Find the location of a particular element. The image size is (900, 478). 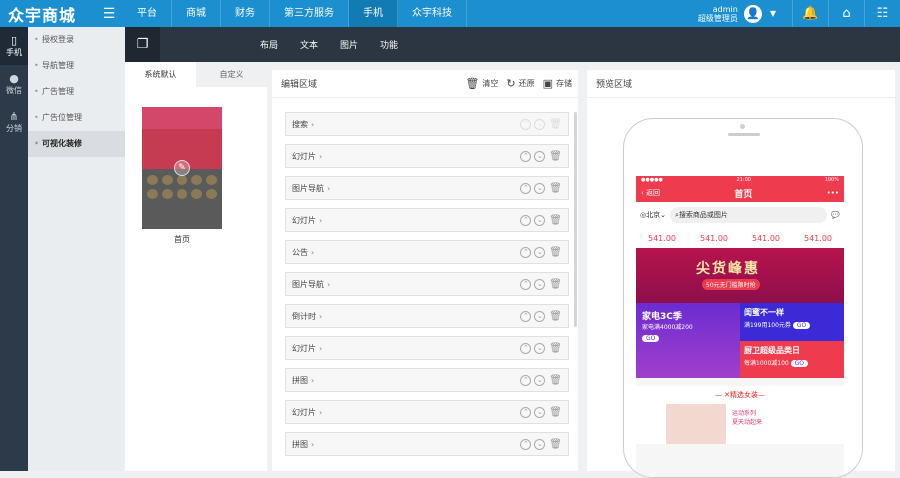

phone-search-box: ⌕ 搜索商品或图片 is located at coordinates (748, 215).